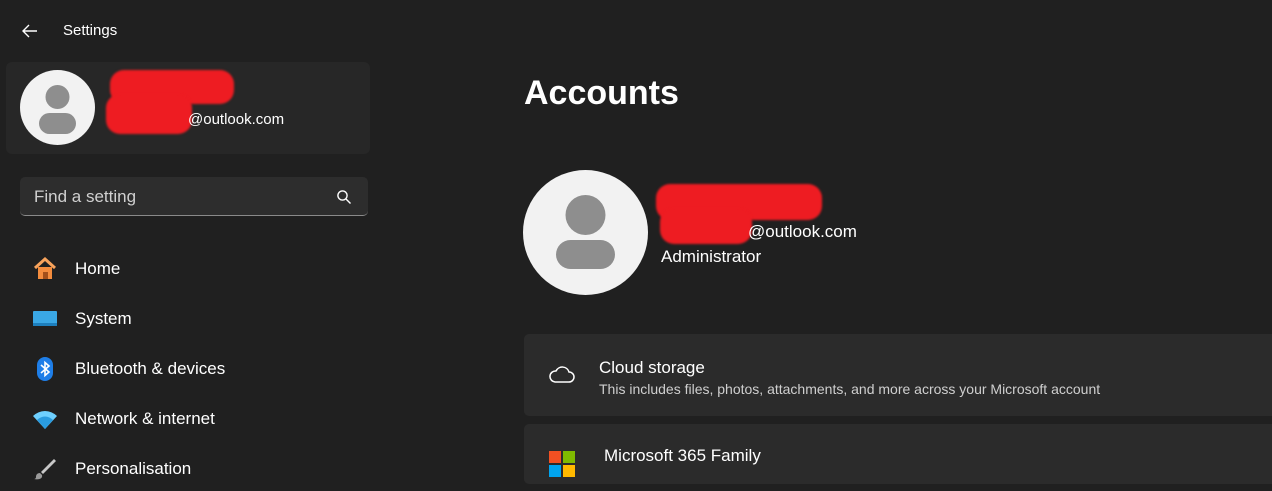  I want to click on microsoft-365-card: Microsoft 365 Family, so click(898, 454).